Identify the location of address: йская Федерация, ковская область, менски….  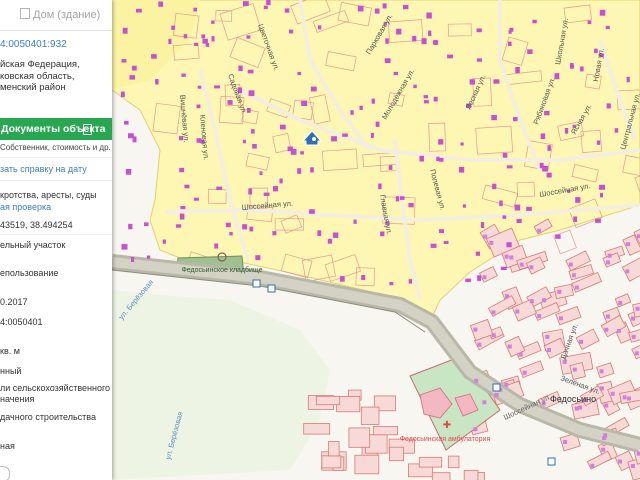
(40, 76).